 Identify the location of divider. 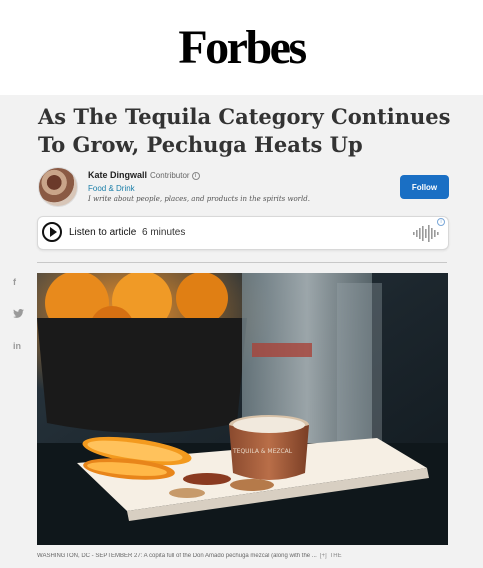
(242, 262).